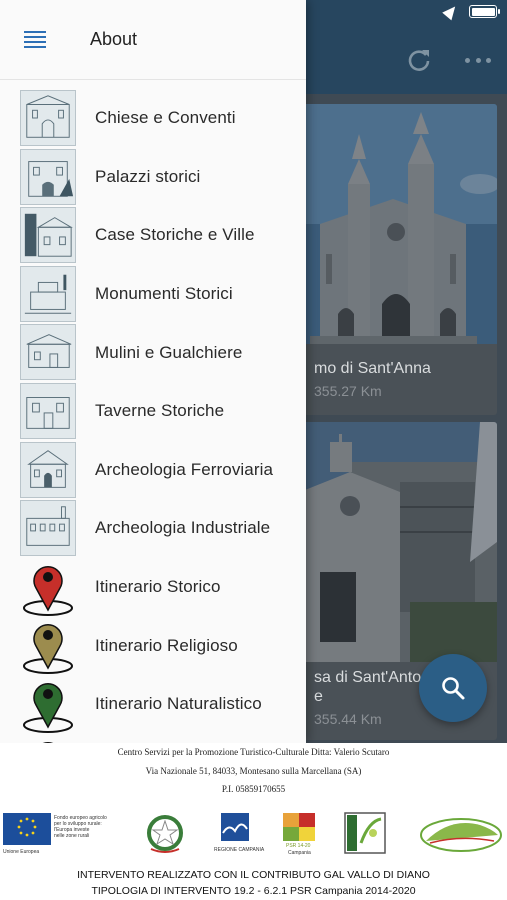 Image resolution: width=507 pixels, height=900 pixels. Describe the element at coordinates (166, 645) in the screenshot. I see `drawer-item-label: Itinerario Religioso` at that location.